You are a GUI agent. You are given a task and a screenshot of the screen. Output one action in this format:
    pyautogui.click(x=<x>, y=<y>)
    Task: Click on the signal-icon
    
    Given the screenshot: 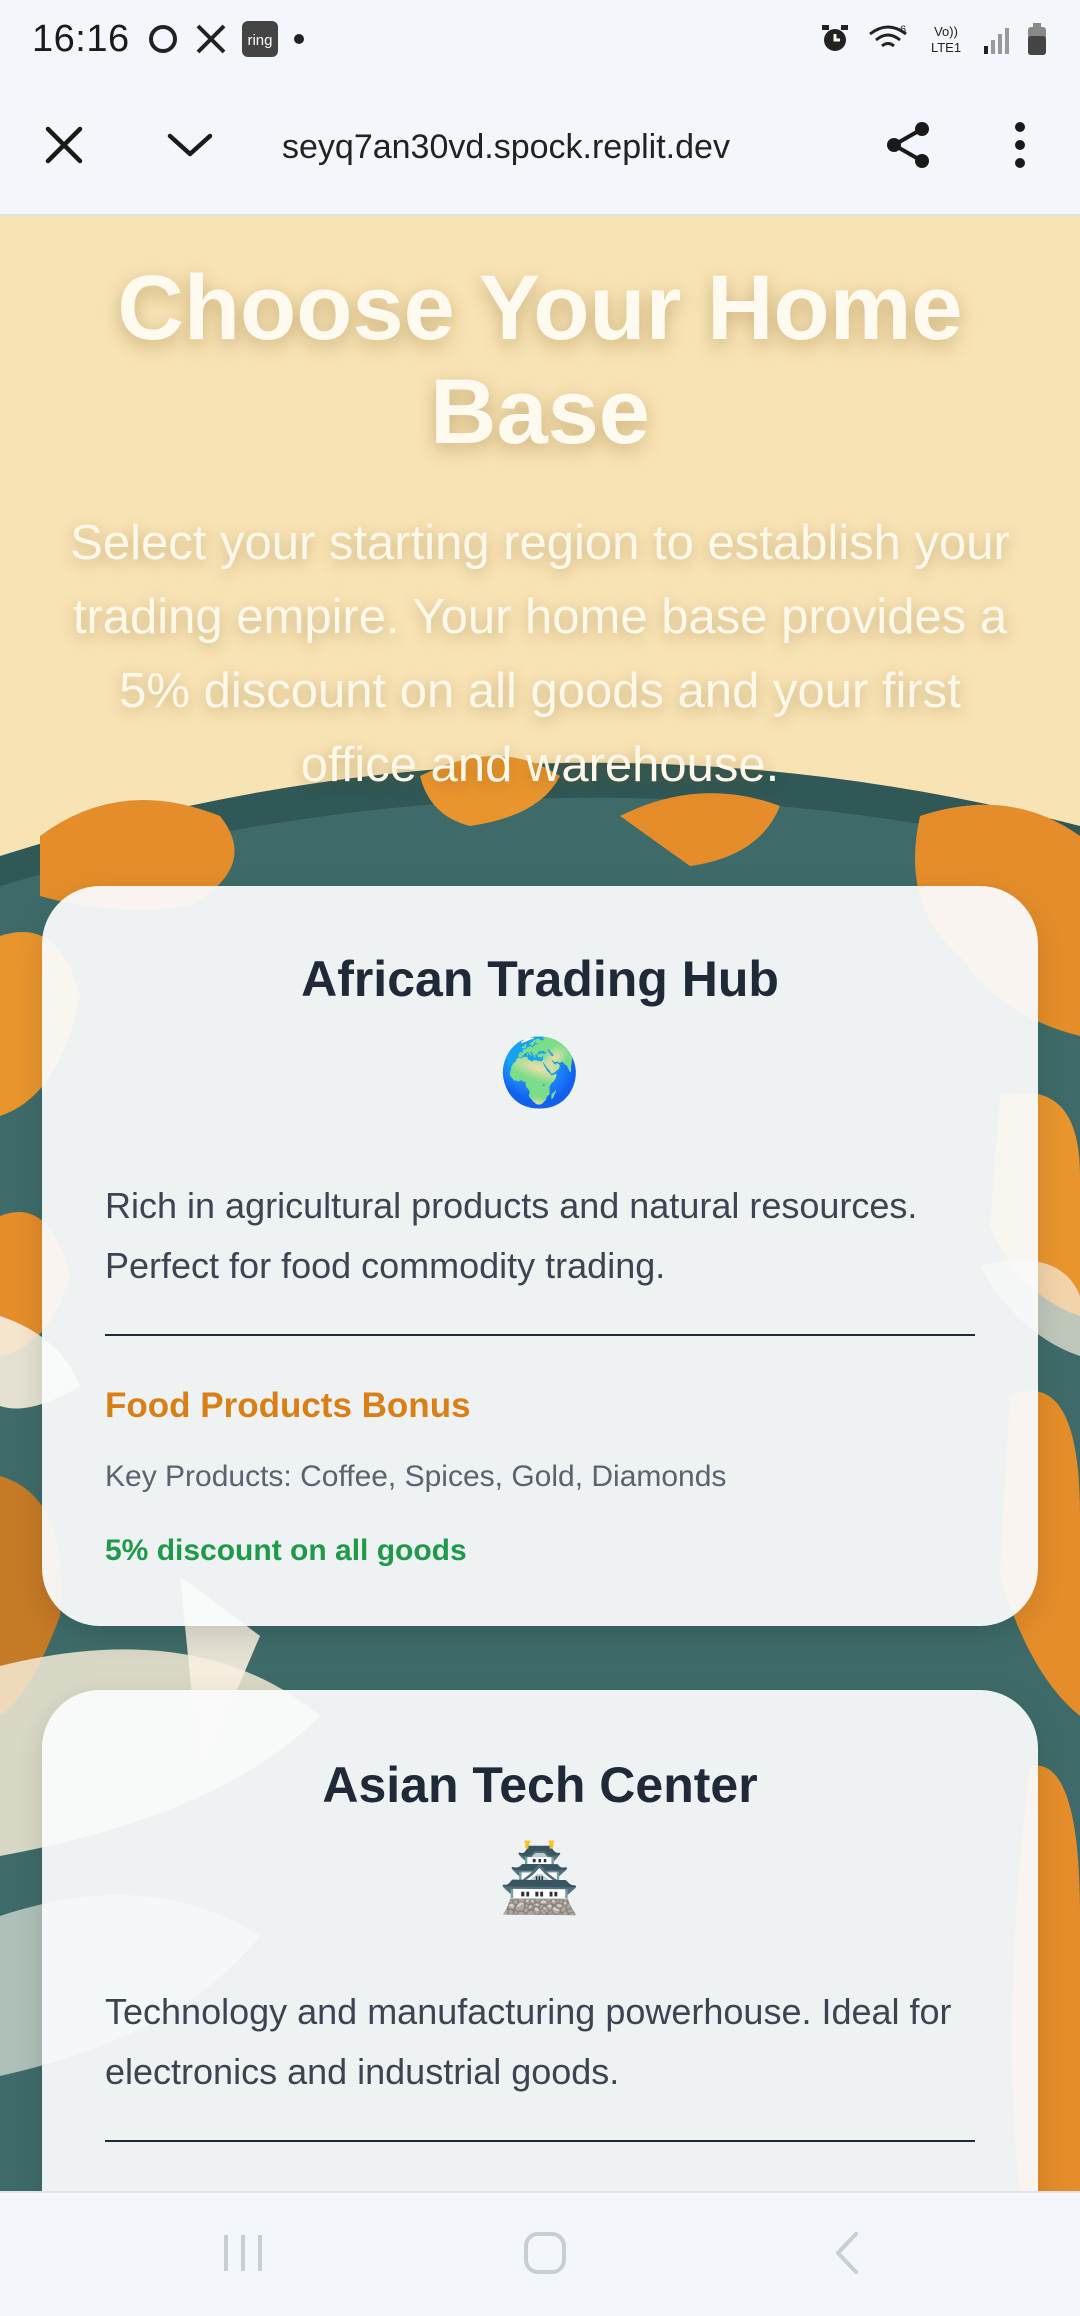 What is the action you would take?
    pyautogui.click(x=997, y=39)
    